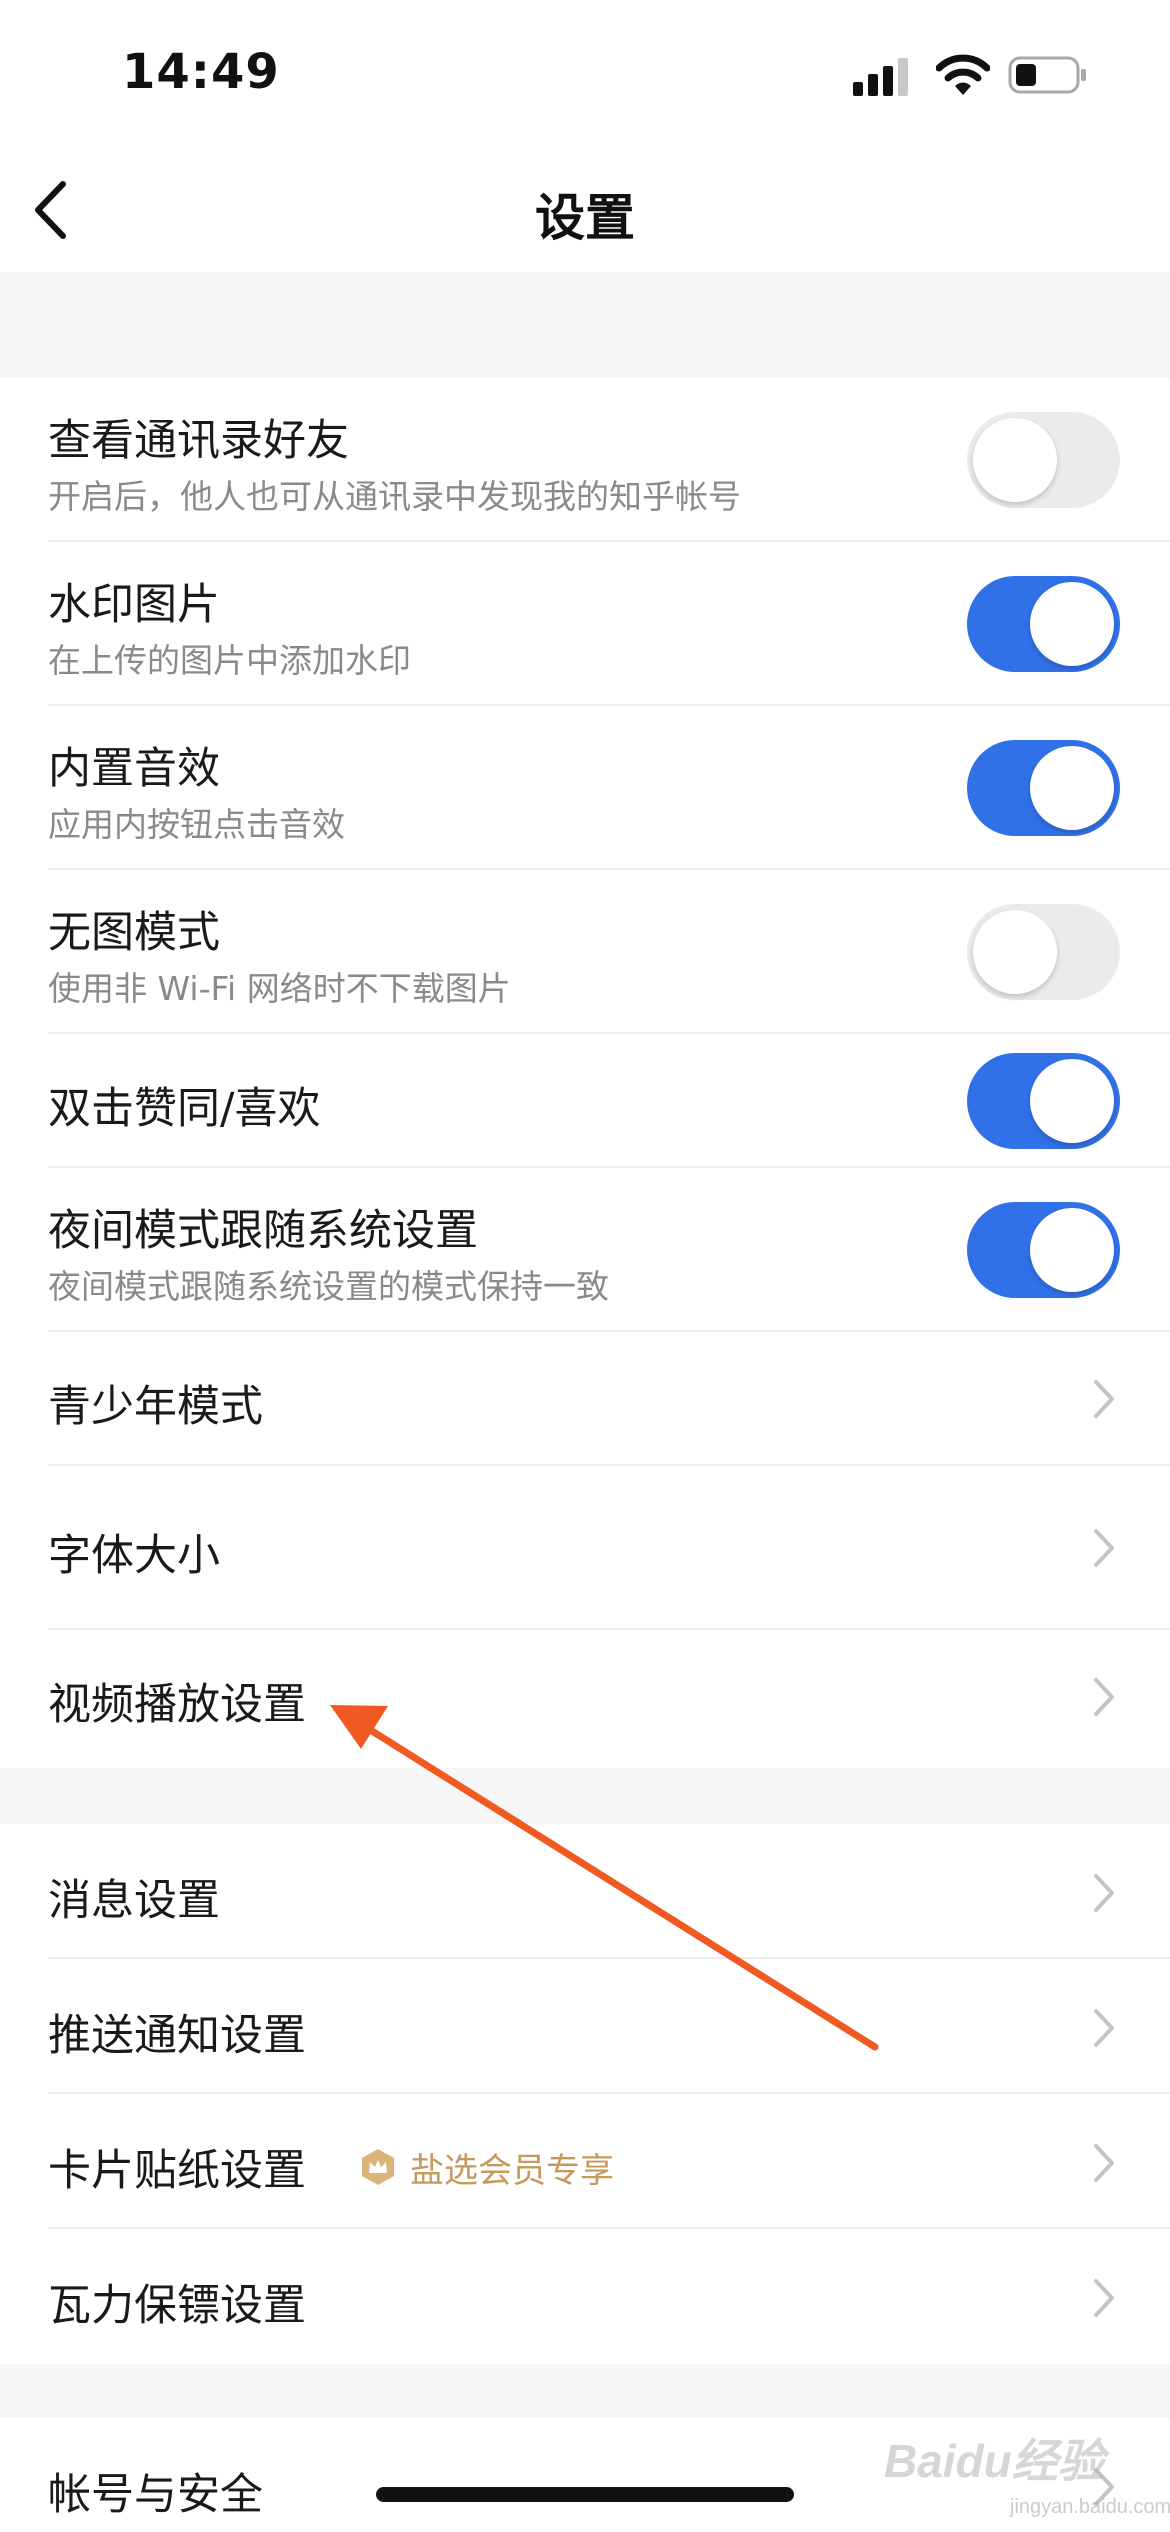 The image size is (1170, 2532). I want to click on setting-title: 查看通讯录好友, so click(198, 441).